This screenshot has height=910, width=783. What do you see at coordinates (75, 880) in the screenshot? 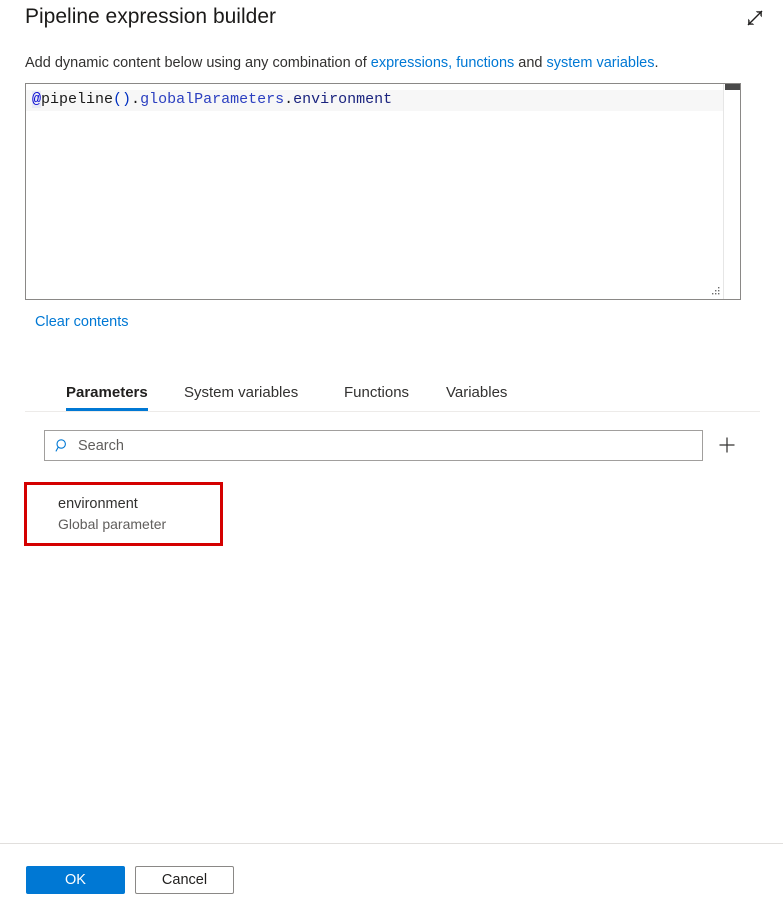
I see `ok-button: OK` at bounding box center [75, 880].